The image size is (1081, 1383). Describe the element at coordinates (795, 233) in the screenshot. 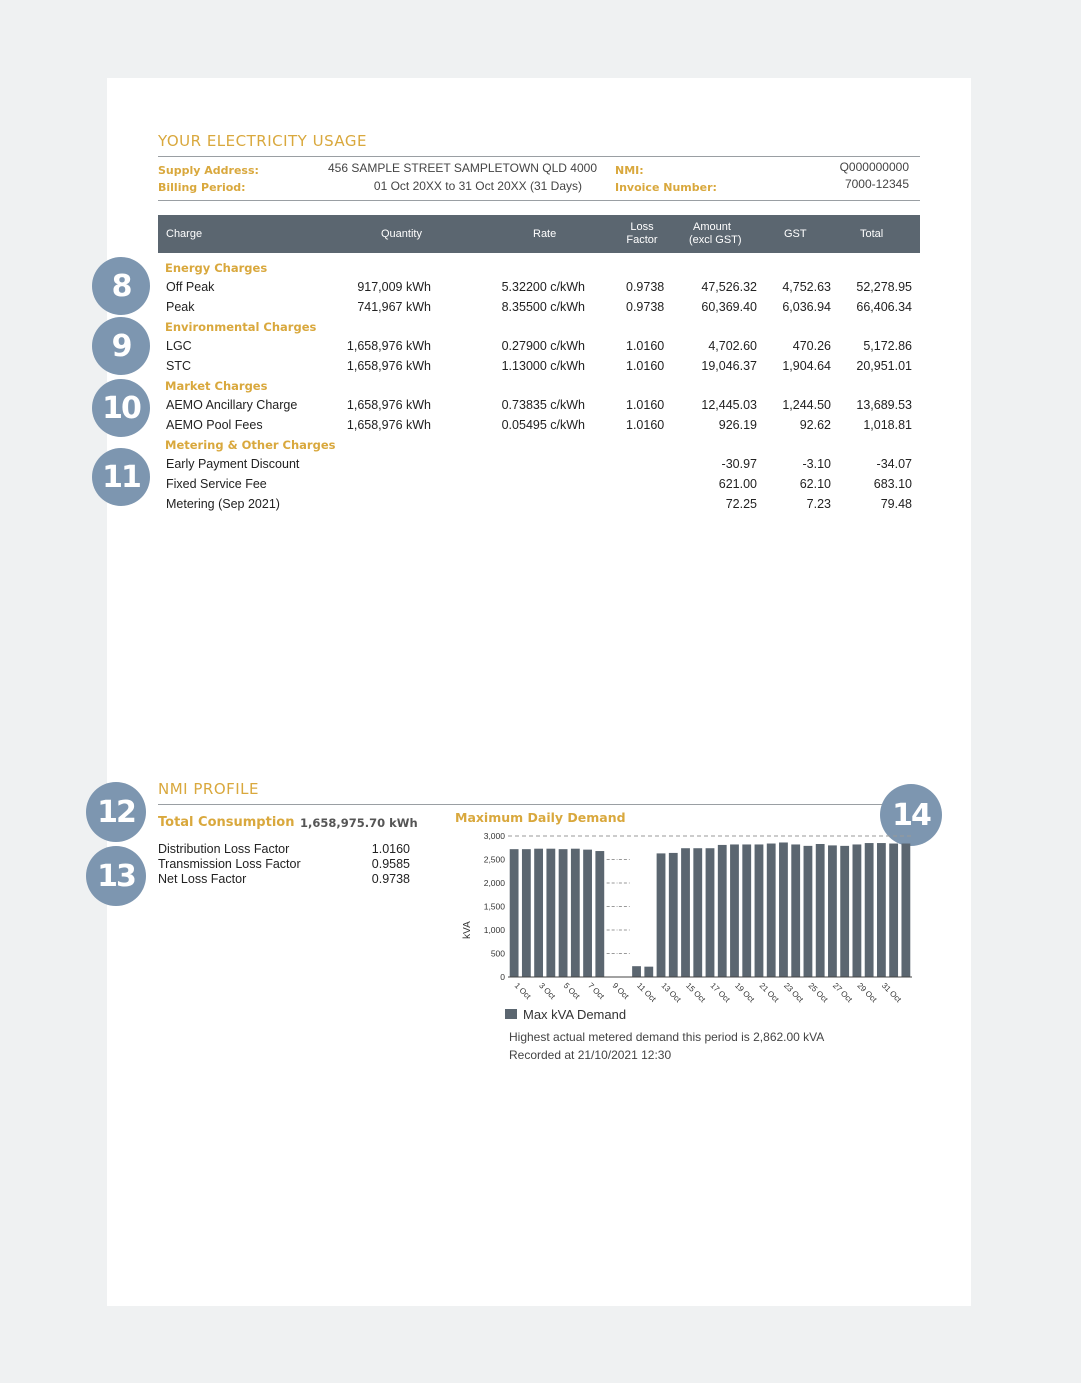

I see `col-gst: GST` at that location.